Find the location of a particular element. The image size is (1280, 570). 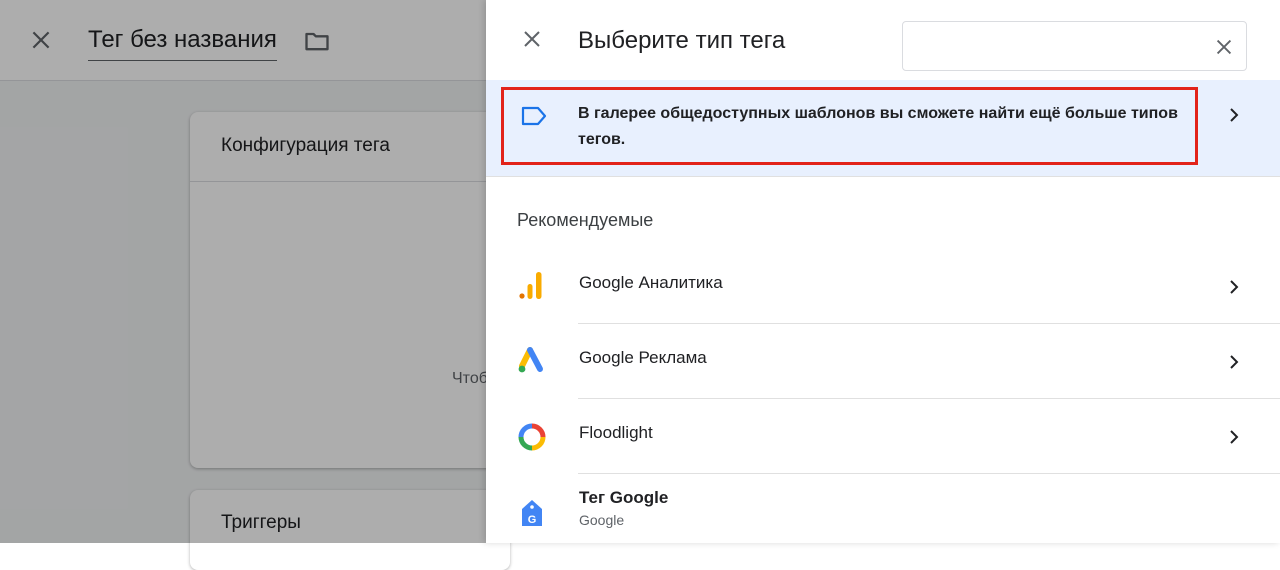

tag-type-google-ads: Google Реклама is located at coordinates (883, 361).